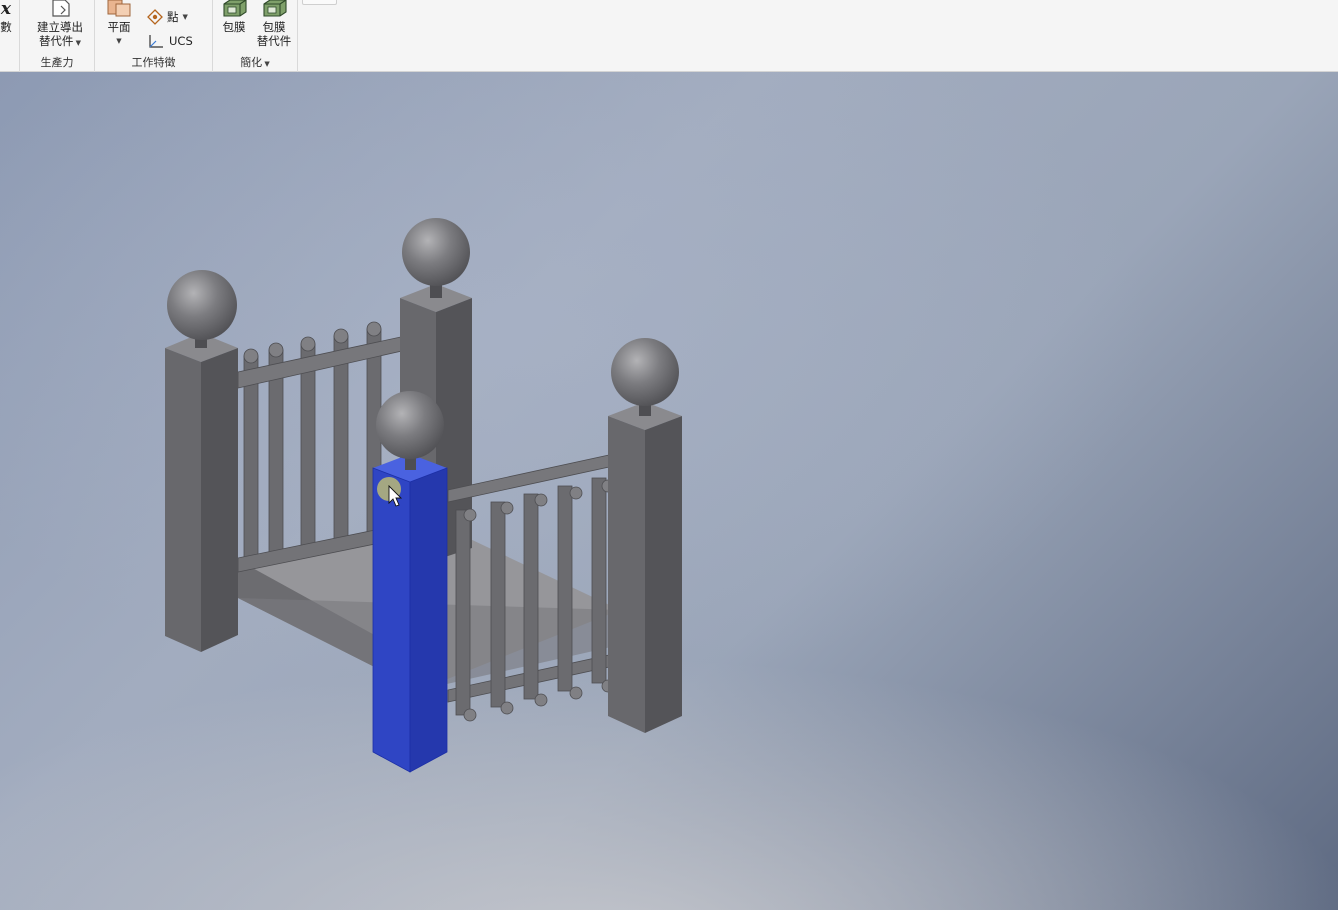  Describe the element at coordinates (61, 8) in the screenshot. I see `derived-part-icon` at that location.